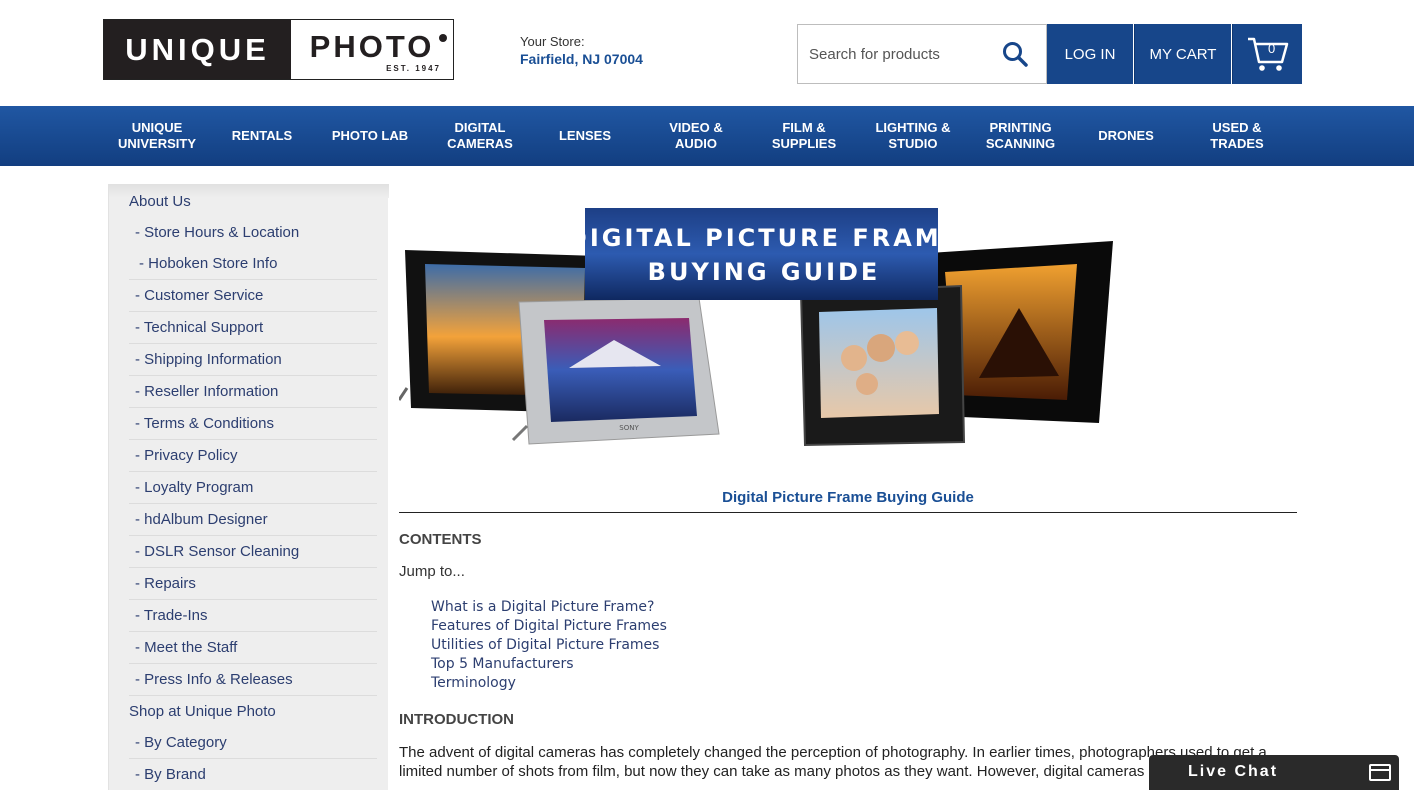 Image resolution: width=1416 pixels, height=790 pixels. Describe the element at coordinates (217, 551) in the screenshot. I see `sidebar-link-sensor-cleaning: - DSLR Sensor Cleaning` at that location.